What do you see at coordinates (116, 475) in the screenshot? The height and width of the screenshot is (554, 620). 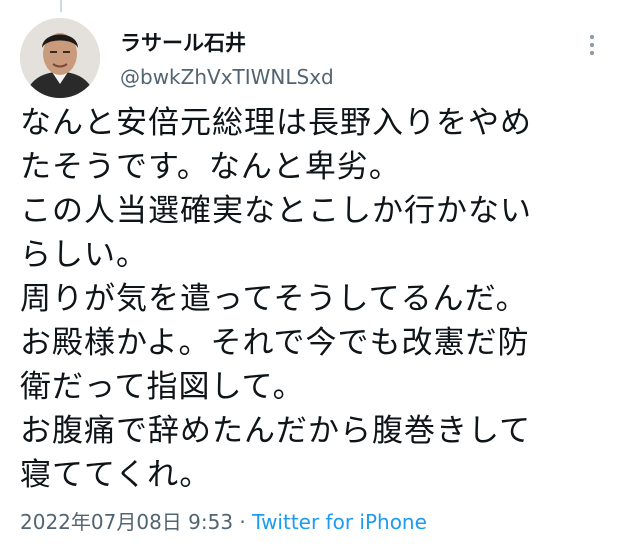 I see `tweet-text-line: 寝ててくれ。` at bounding box center [116, 475].